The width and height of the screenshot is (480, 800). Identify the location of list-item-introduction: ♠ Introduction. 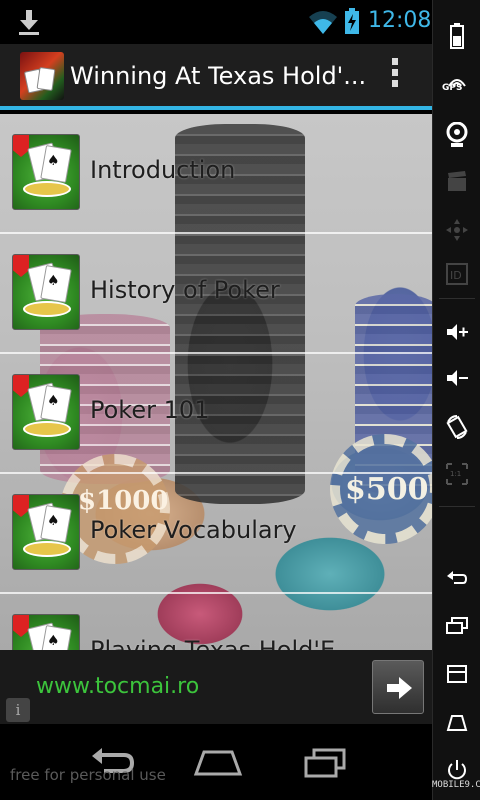
(216, 174).